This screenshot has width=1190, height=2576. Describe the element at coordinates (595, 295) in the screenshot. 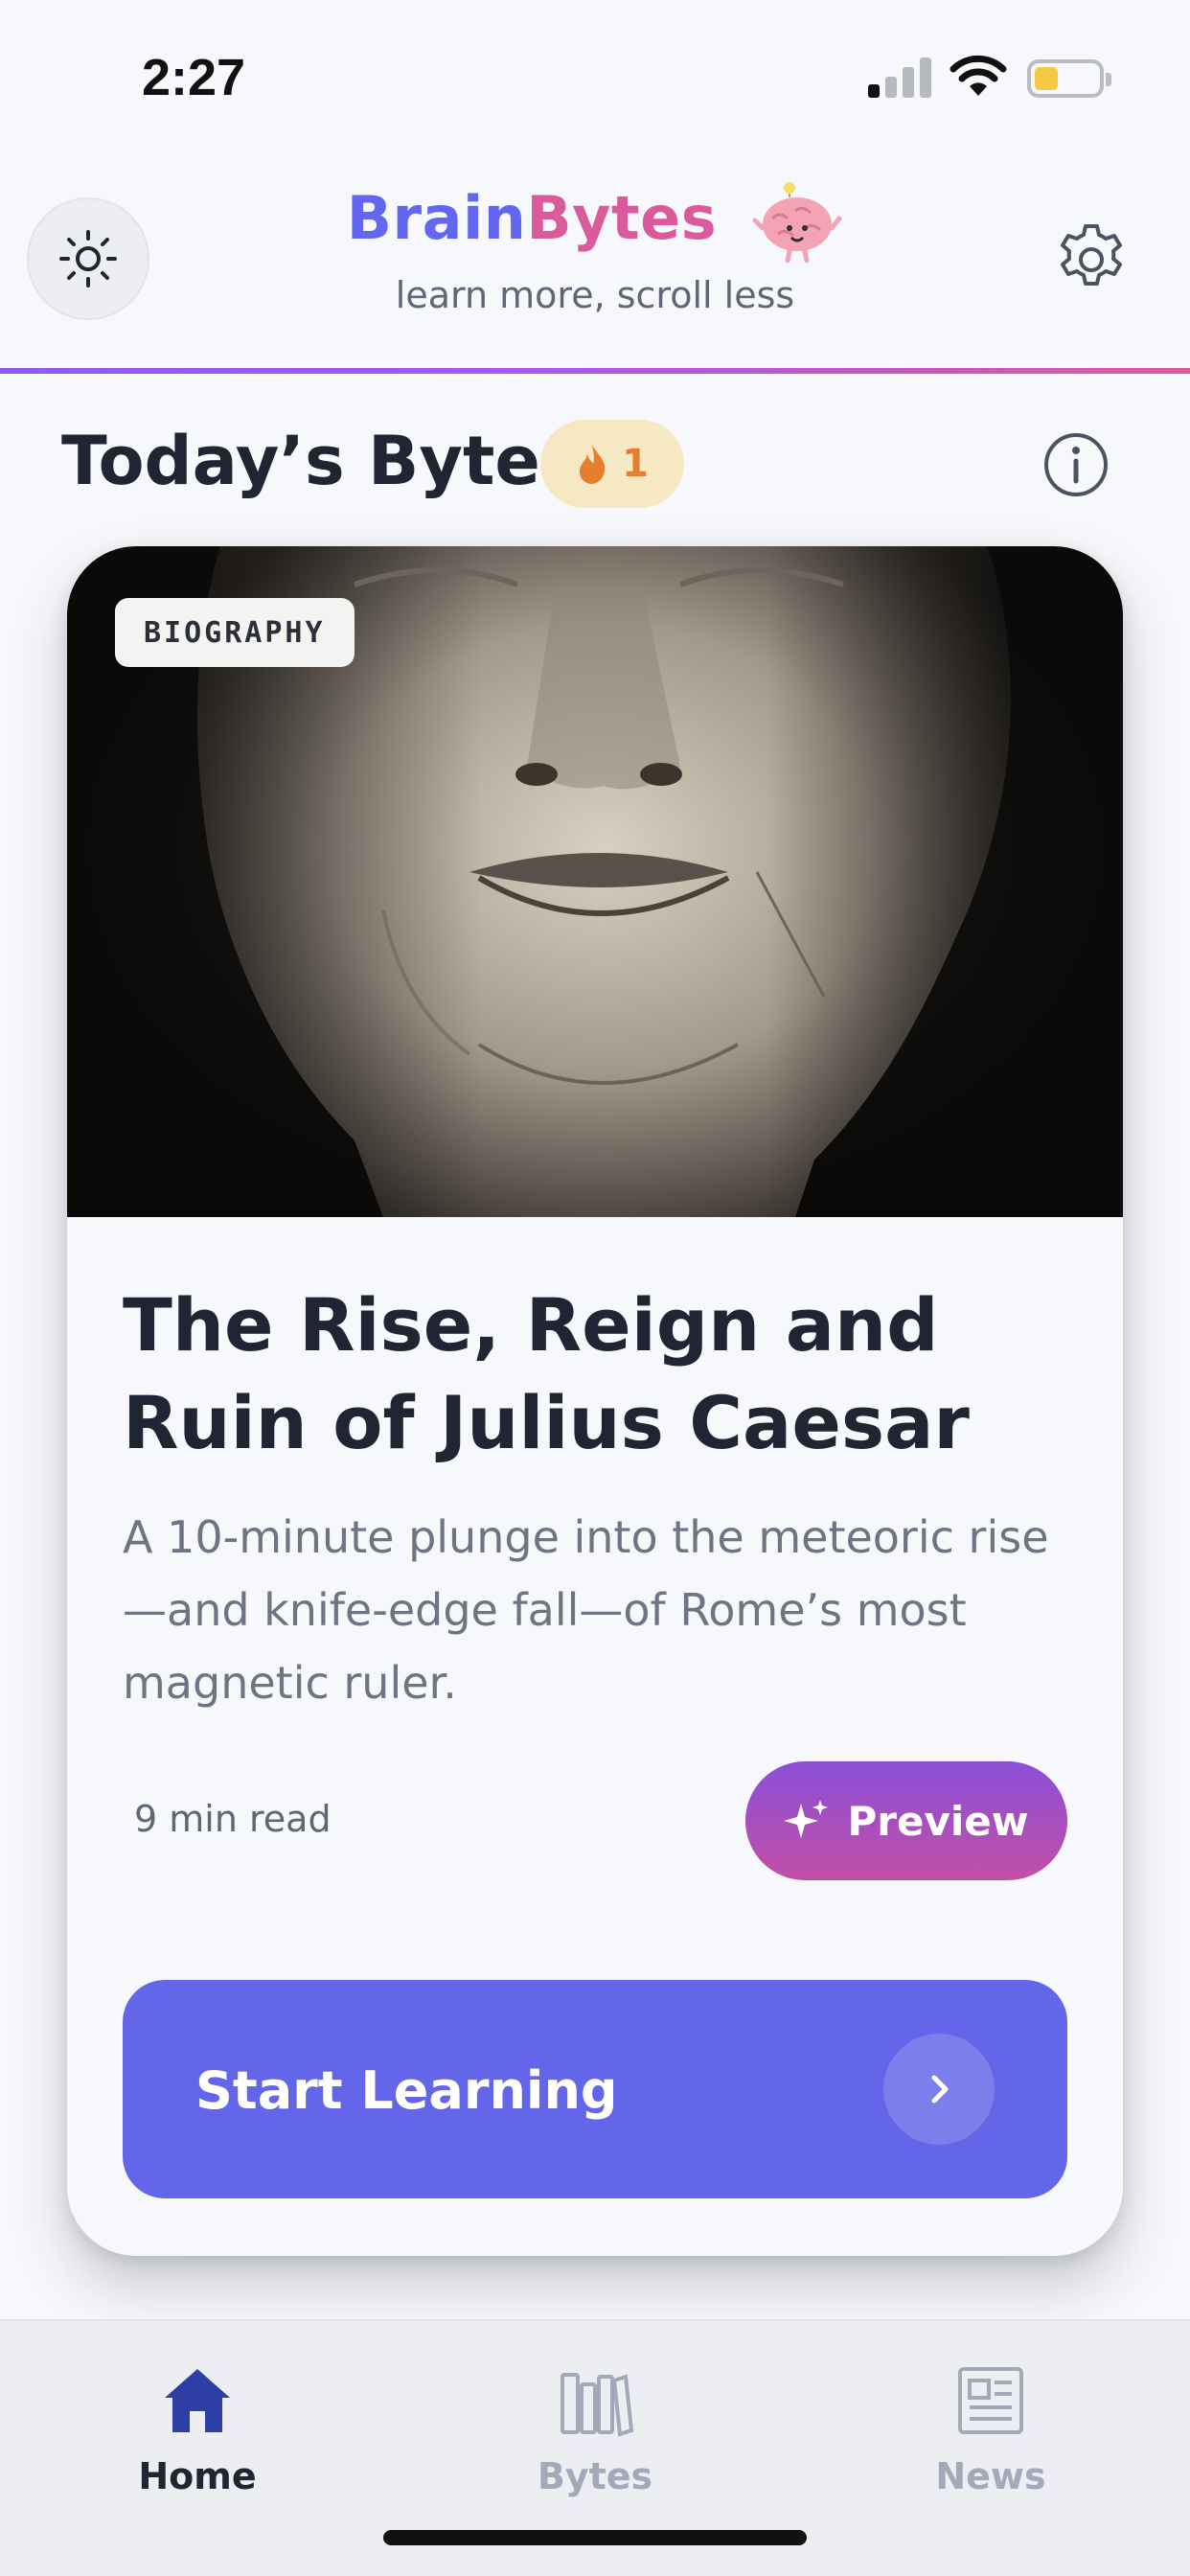

I see `tagline: learn more, scroll less` at that location.